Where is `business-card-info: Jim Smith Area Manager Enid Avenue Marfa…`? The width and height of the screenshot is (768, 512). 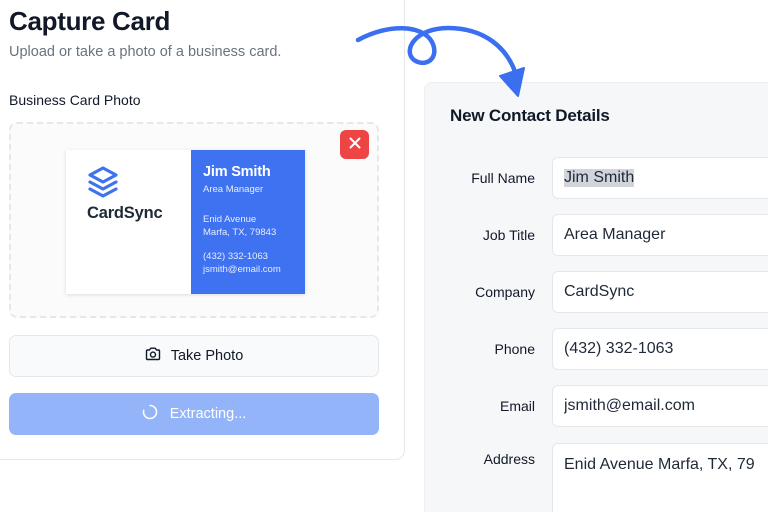 business-card-info: Jim Smith Area Manager Enid Avenue Marfa… is located at coordinates (248, 222).